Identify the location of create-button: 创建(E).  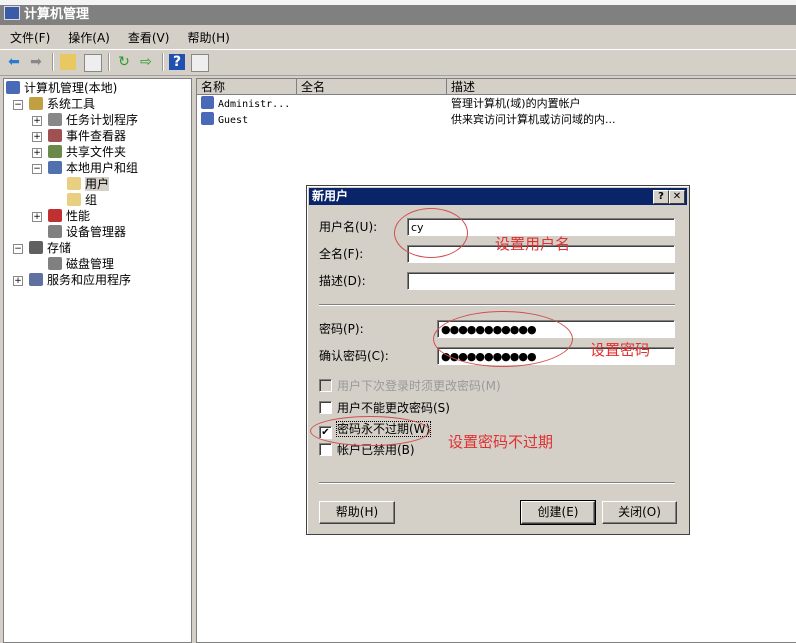
(558, 512).